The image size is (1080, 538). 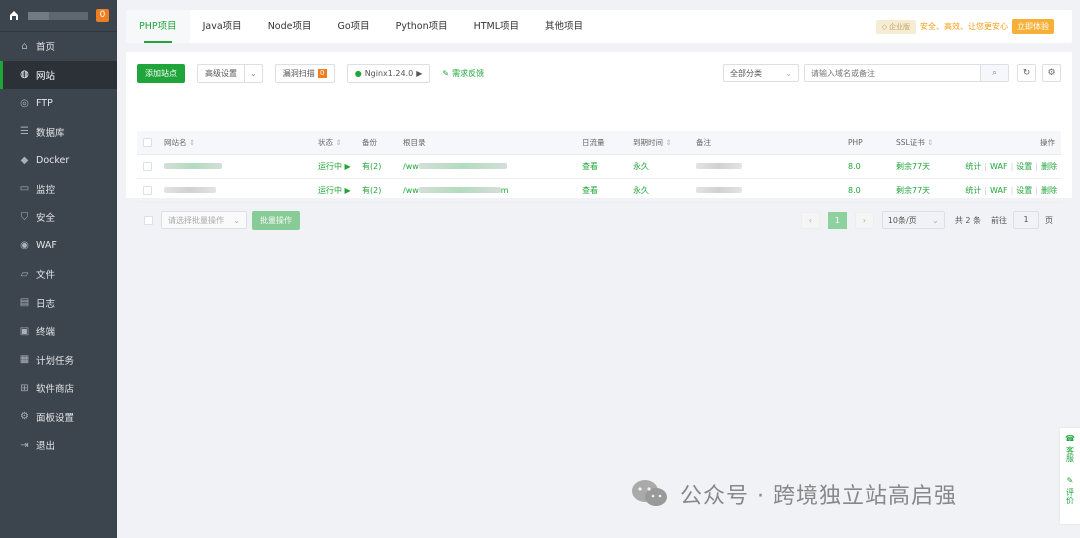 What do you see at coordinates (58, 303) in the screenshot?
I see `sidebar-item-logs: ▤ 日志` at bounding box center [58, 303].